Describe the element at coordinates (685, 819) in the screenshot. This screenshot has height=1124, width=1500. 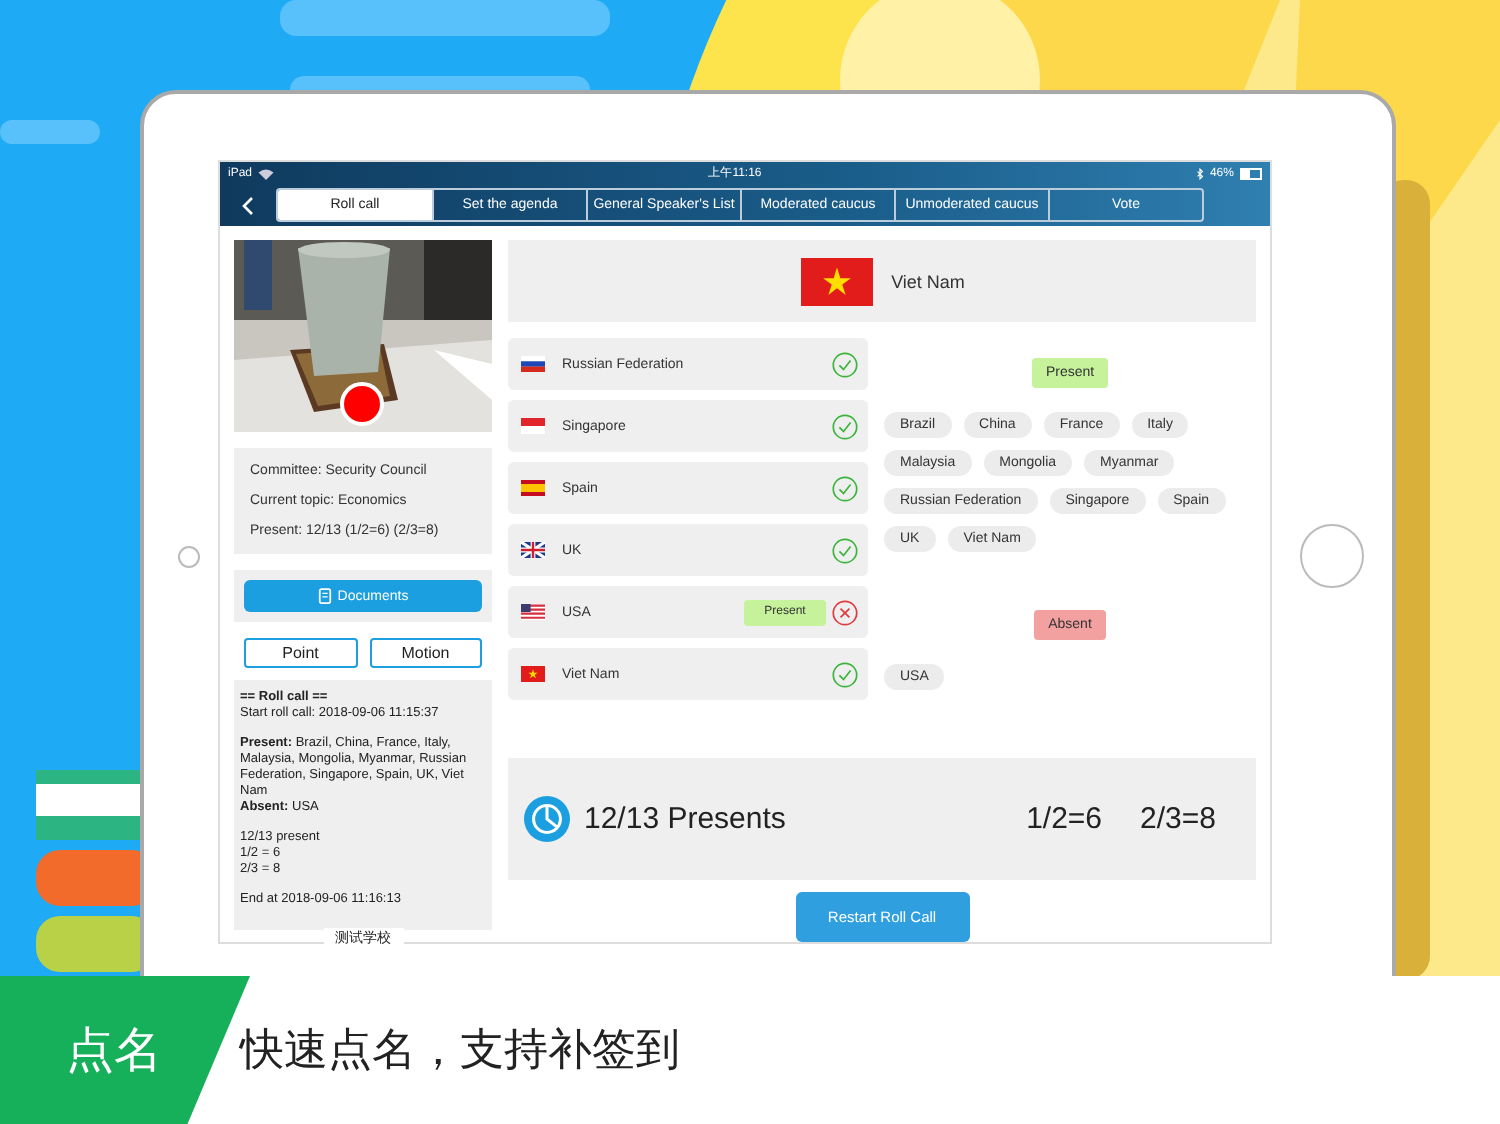
I see `presents-count: 12/13 Presents` at that location.